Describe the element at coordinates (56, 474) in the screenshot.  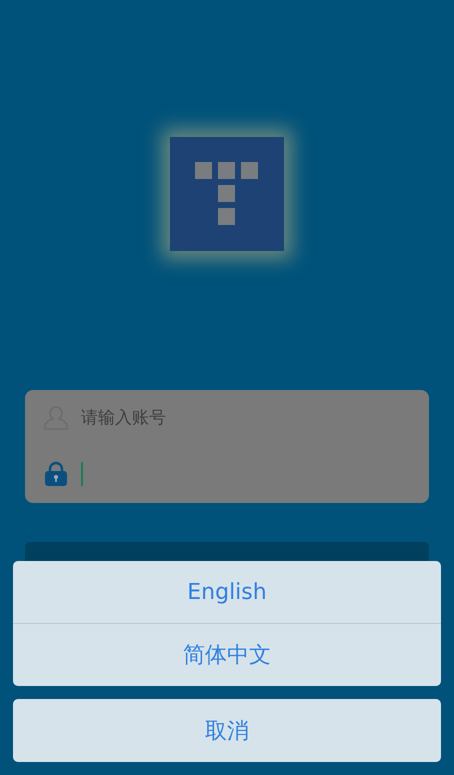
I see `lock-icon` at that location.